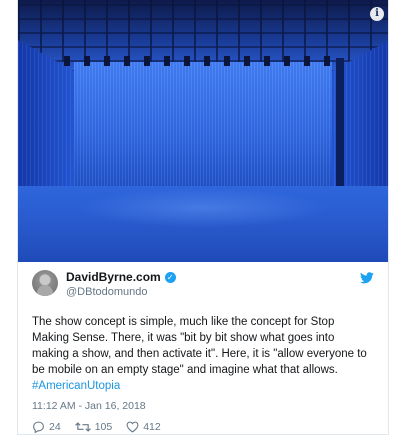 The height and width of the screenshot is (435, 400). What do you see at coordinates (103, 427) in the screenshot?
I see `retweet-count: 105` at bounding box center [103, 427].